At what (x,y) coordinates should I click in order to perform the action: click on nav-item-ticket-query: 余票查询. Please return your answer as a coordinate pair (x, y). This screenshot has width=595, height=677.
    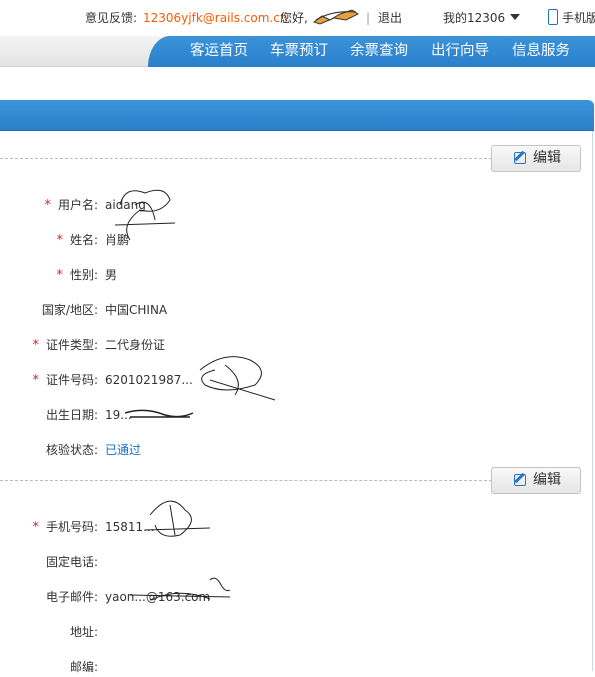
    Looking at the image, I should click on (379, 51).